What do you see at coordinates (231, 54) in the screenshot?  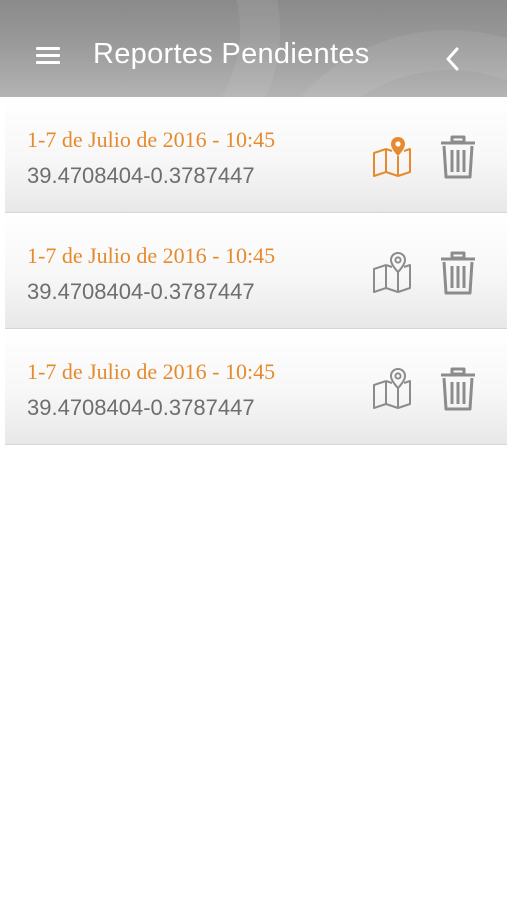 I see `page-title: Reportes Pendientes` at bounding box center [231, 54].